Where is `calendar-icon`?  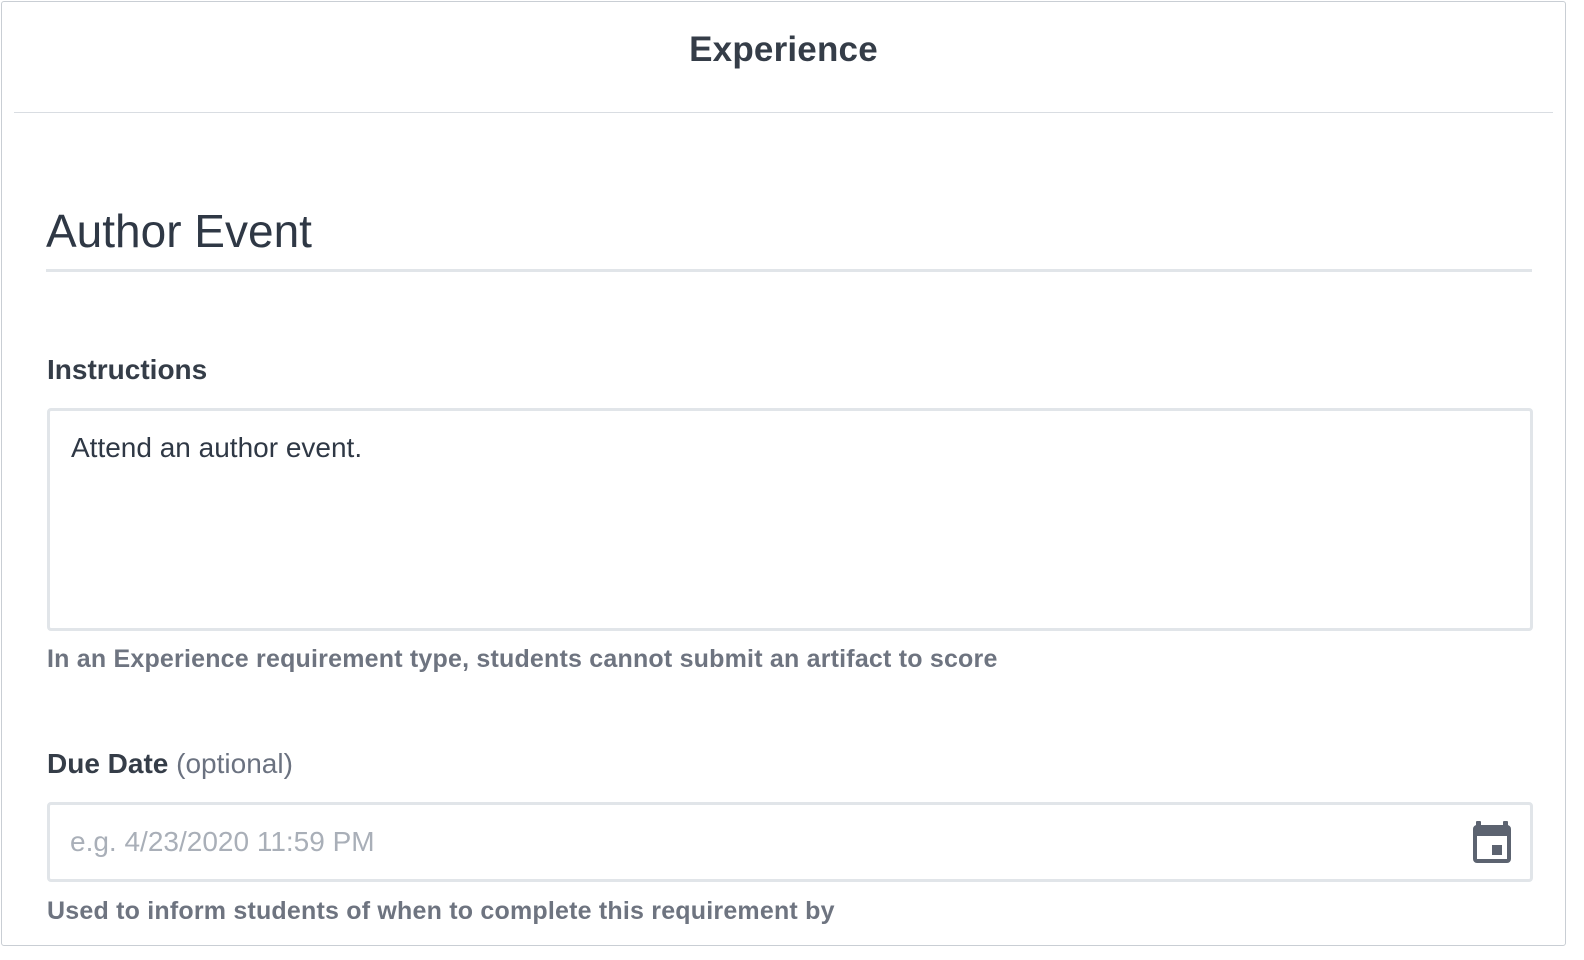 calendar-icon is located at coordinates (1492, 842).